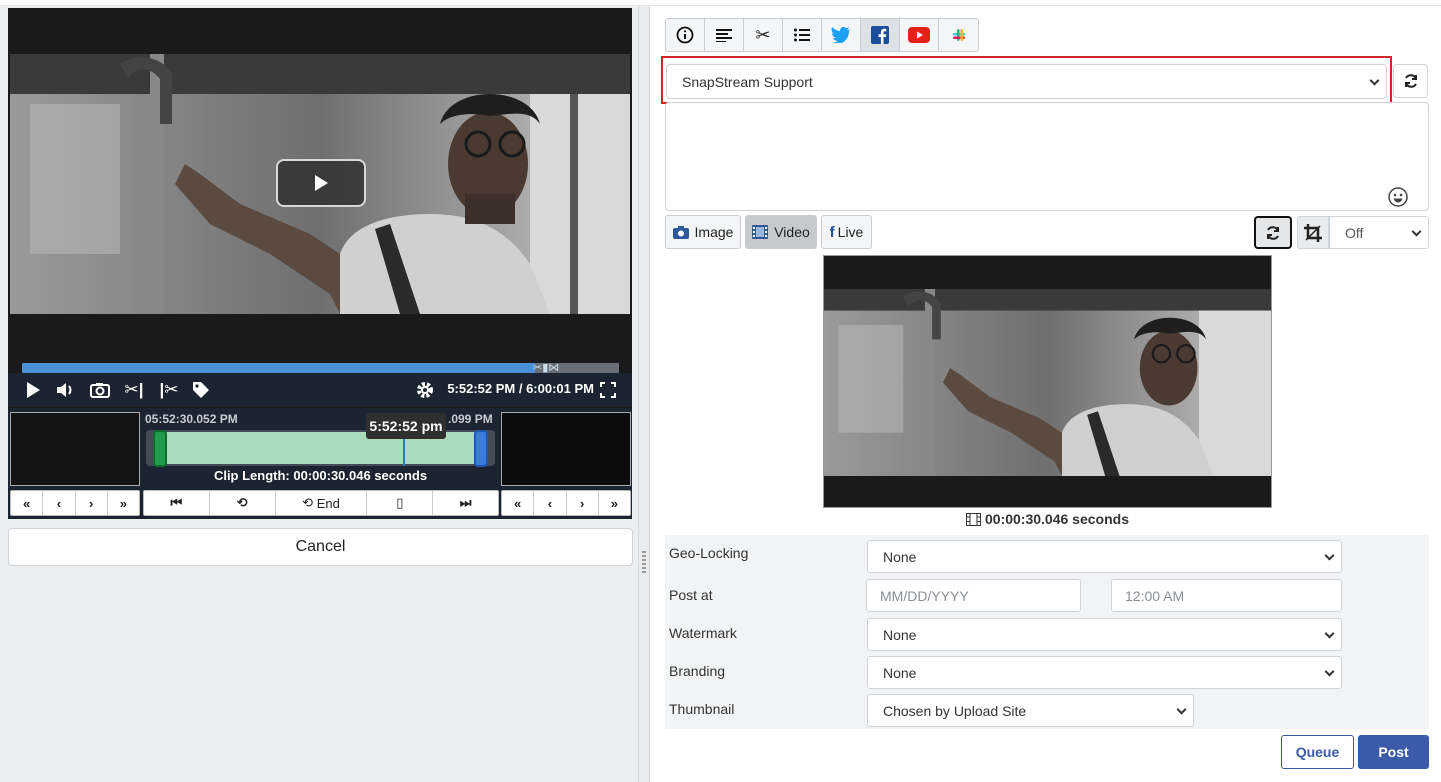 This screenshot has height=782, width=1441. I want to click on seek-bar: ✂▮⋈, so click(320, 368).